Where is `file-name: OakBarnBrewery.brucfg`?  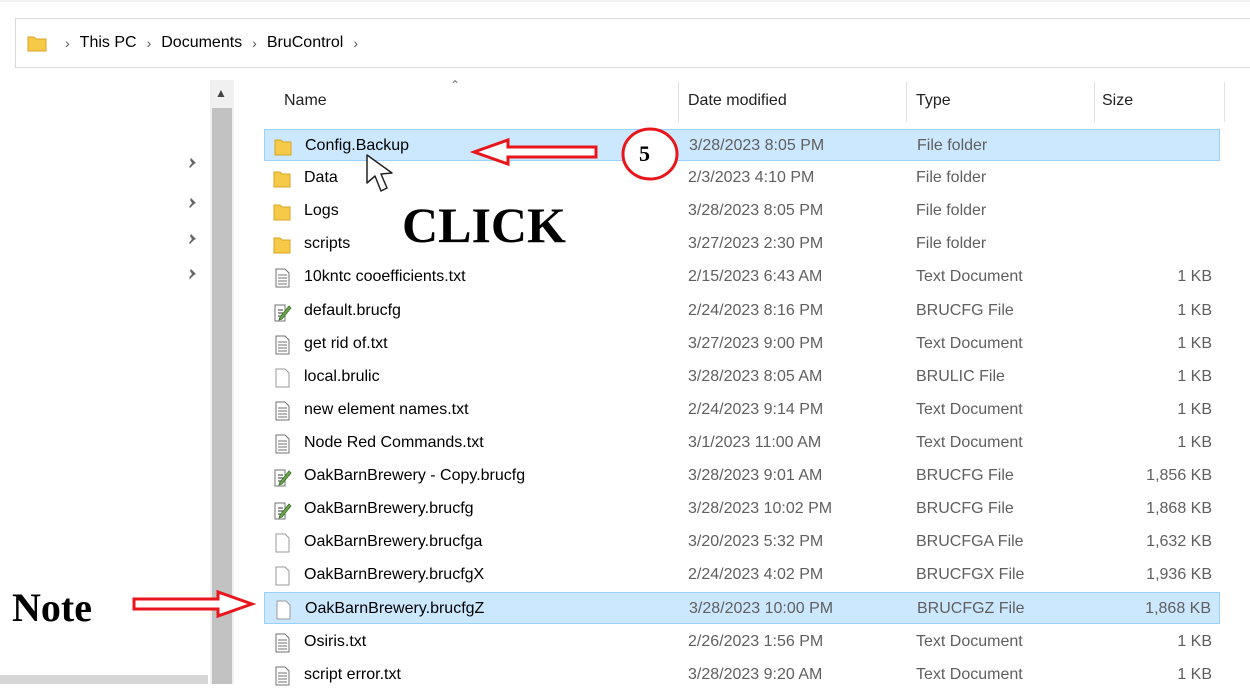 file-name: OakBarnBrewery.brucfg is located at coordinates (389, 509).